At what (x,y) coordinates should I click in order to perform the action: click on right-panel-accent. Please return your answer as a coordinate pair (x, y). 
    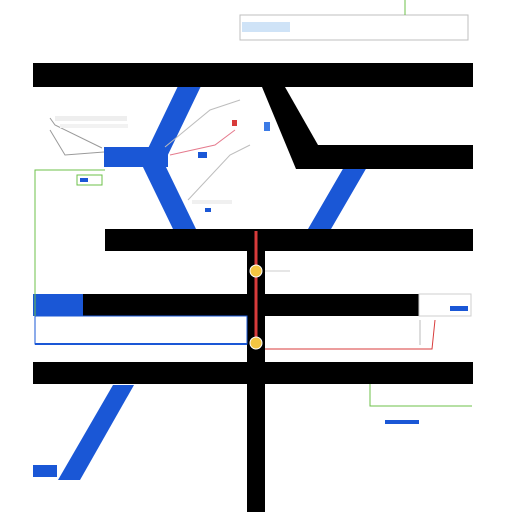
    Looking at the image, I should click on (459, 308).